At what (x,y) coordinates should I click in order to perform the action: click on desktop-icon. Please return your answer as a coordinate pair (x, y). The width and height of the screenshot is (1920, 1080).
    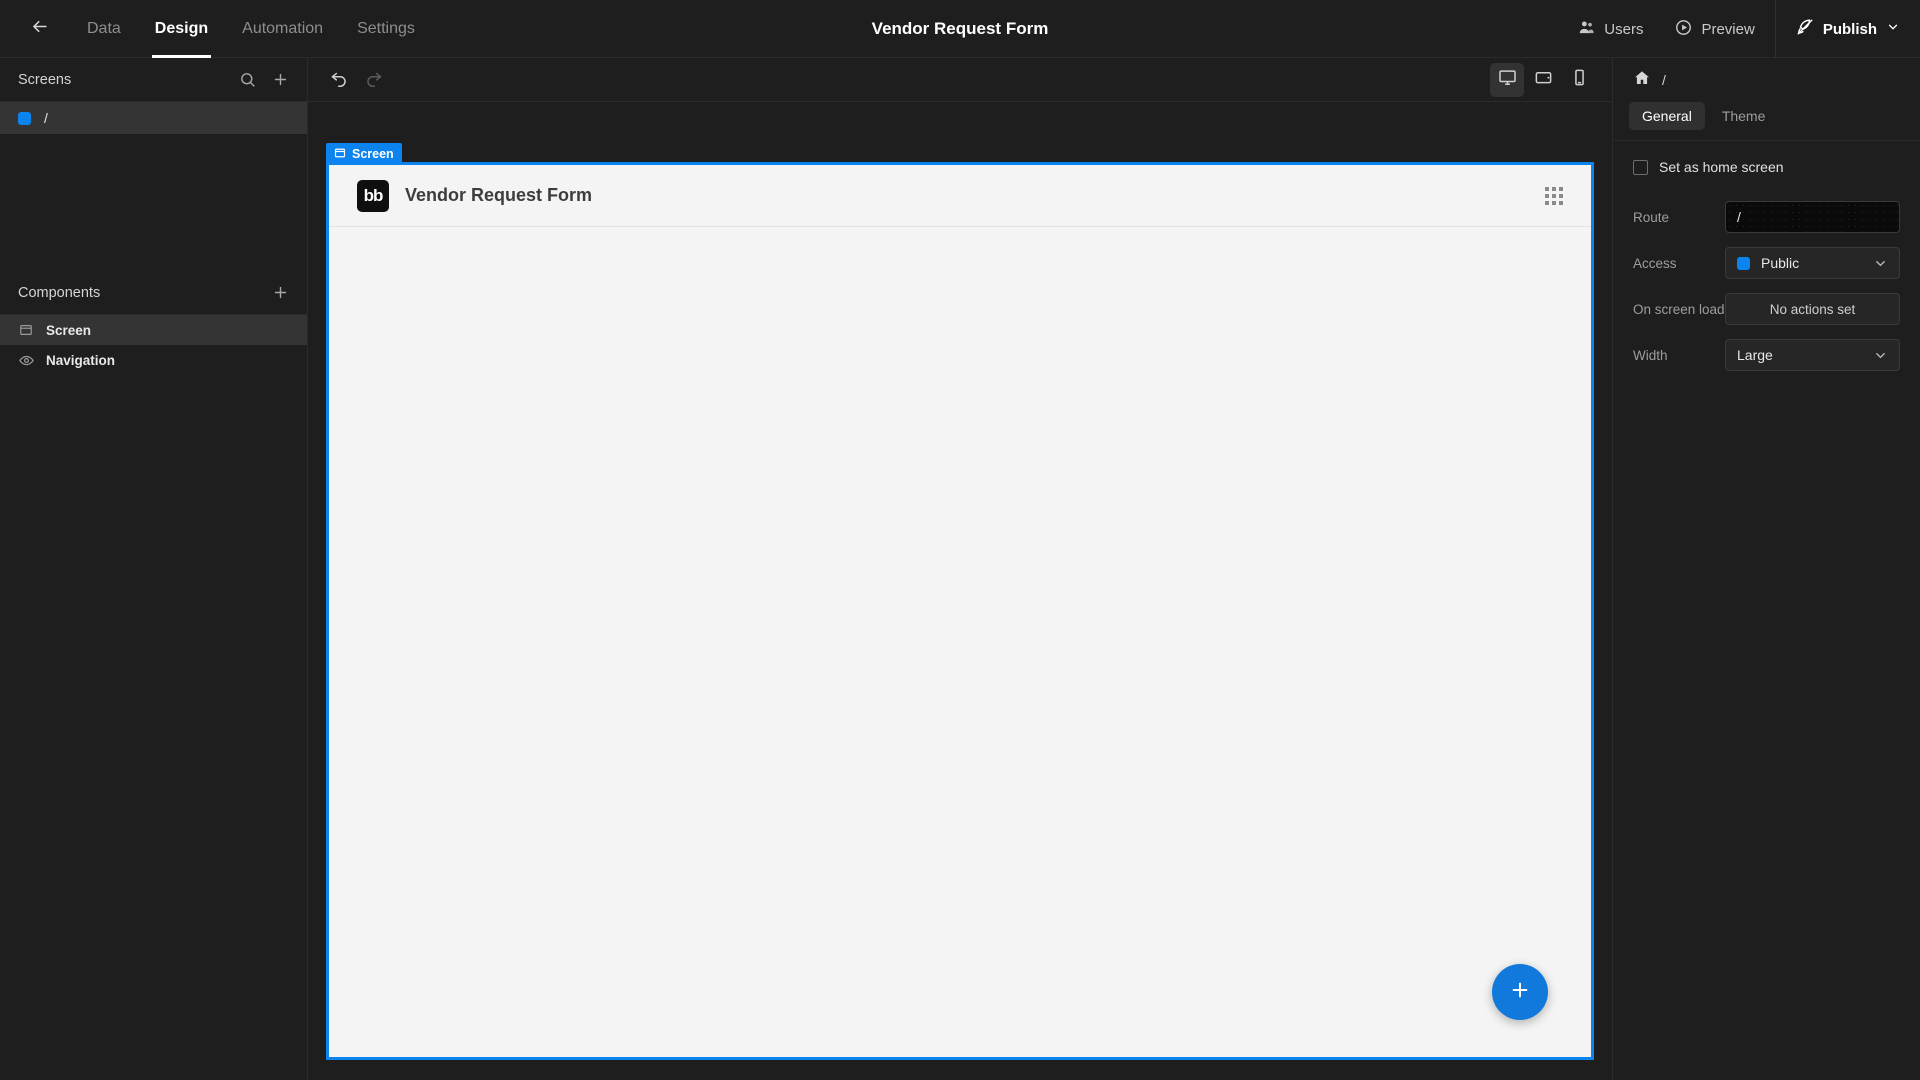
    Looking at the image, I should click on (1507, 80).